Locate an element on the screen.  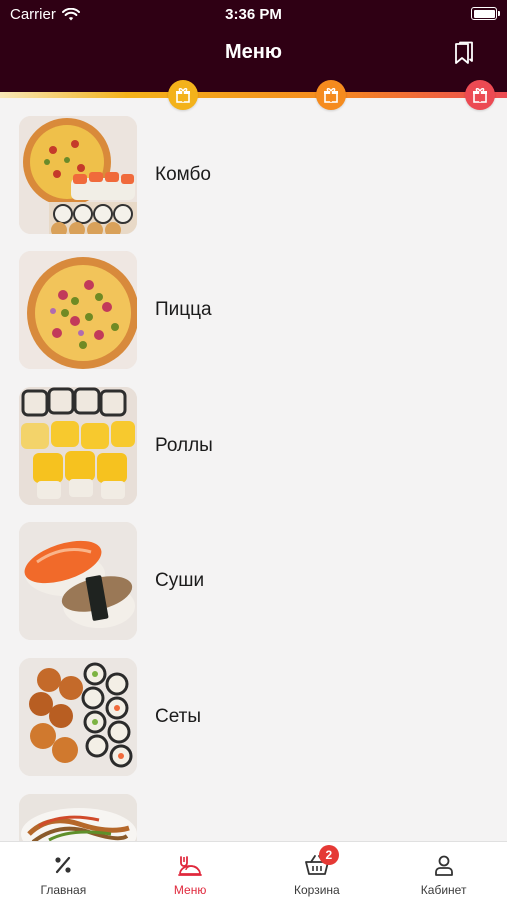
tab-profile: Кабинет is located at coordinates (443, 871).